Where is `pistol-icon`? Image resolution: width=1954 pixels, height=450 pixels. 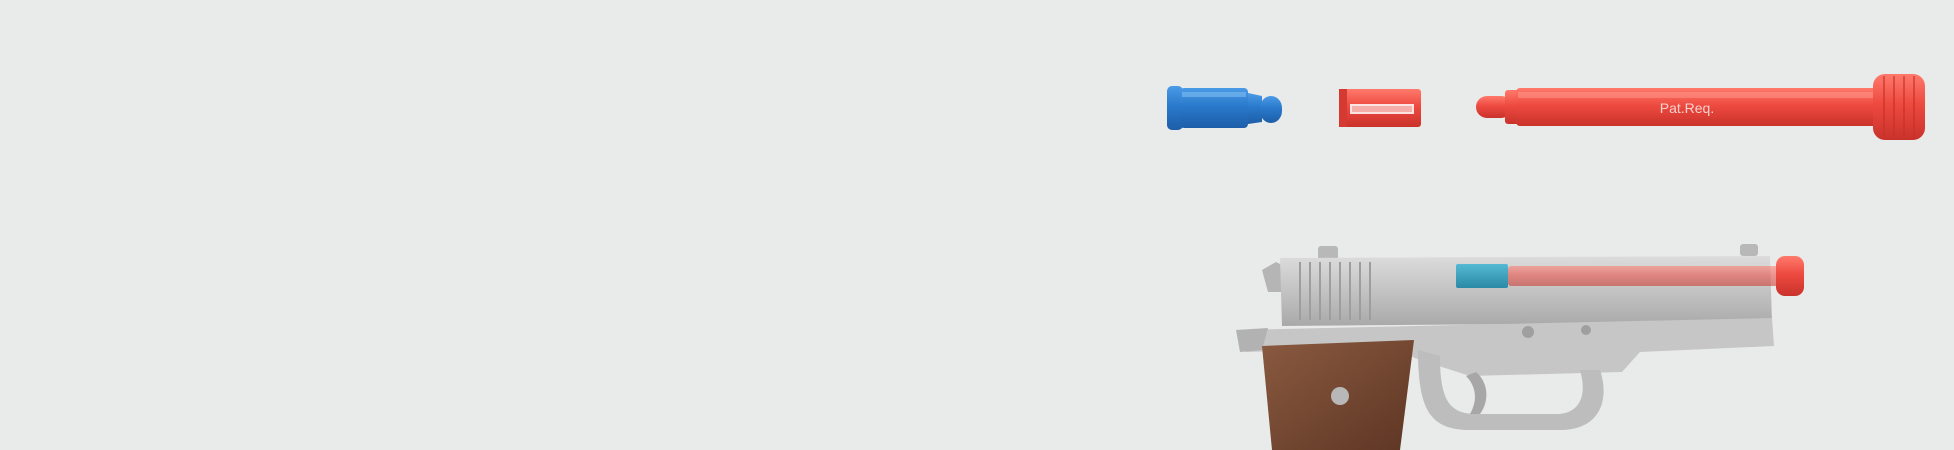
pistol-icon is located at coordinates (1520, 347).